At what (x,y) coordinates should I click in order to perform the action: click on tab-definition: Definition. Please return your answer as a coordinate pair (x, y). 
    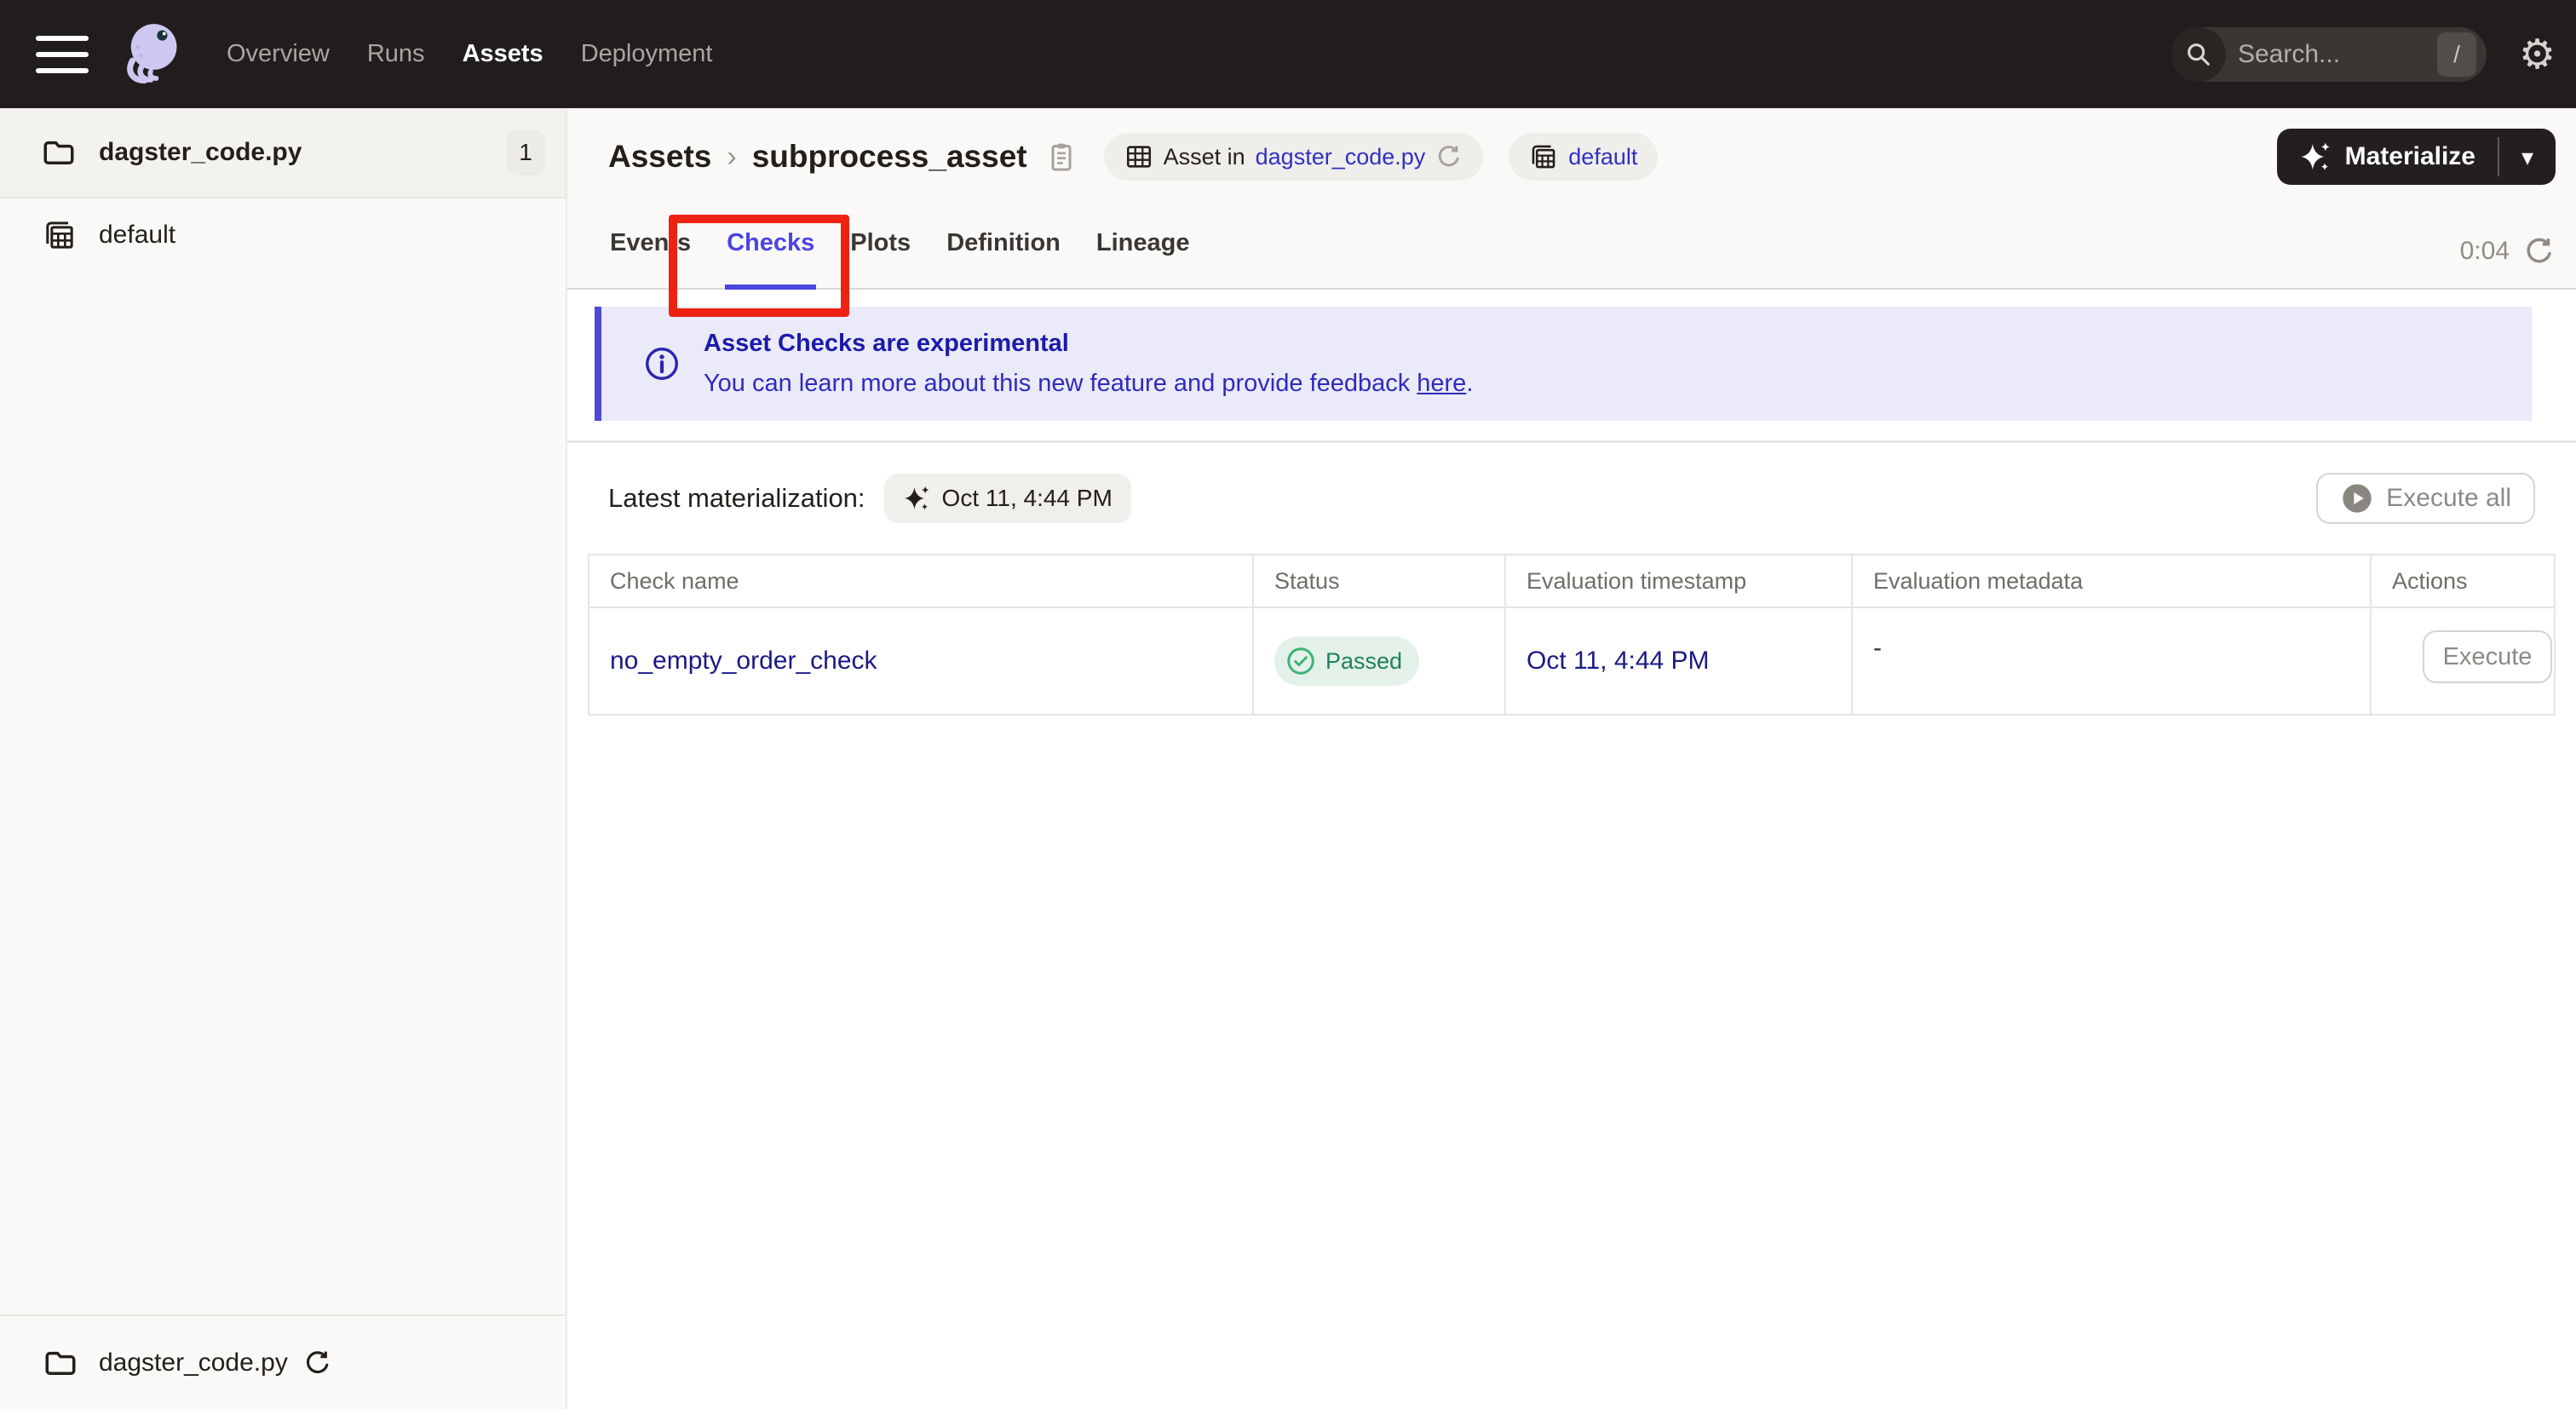
    Looking at the image, I should click on (1004, 248).